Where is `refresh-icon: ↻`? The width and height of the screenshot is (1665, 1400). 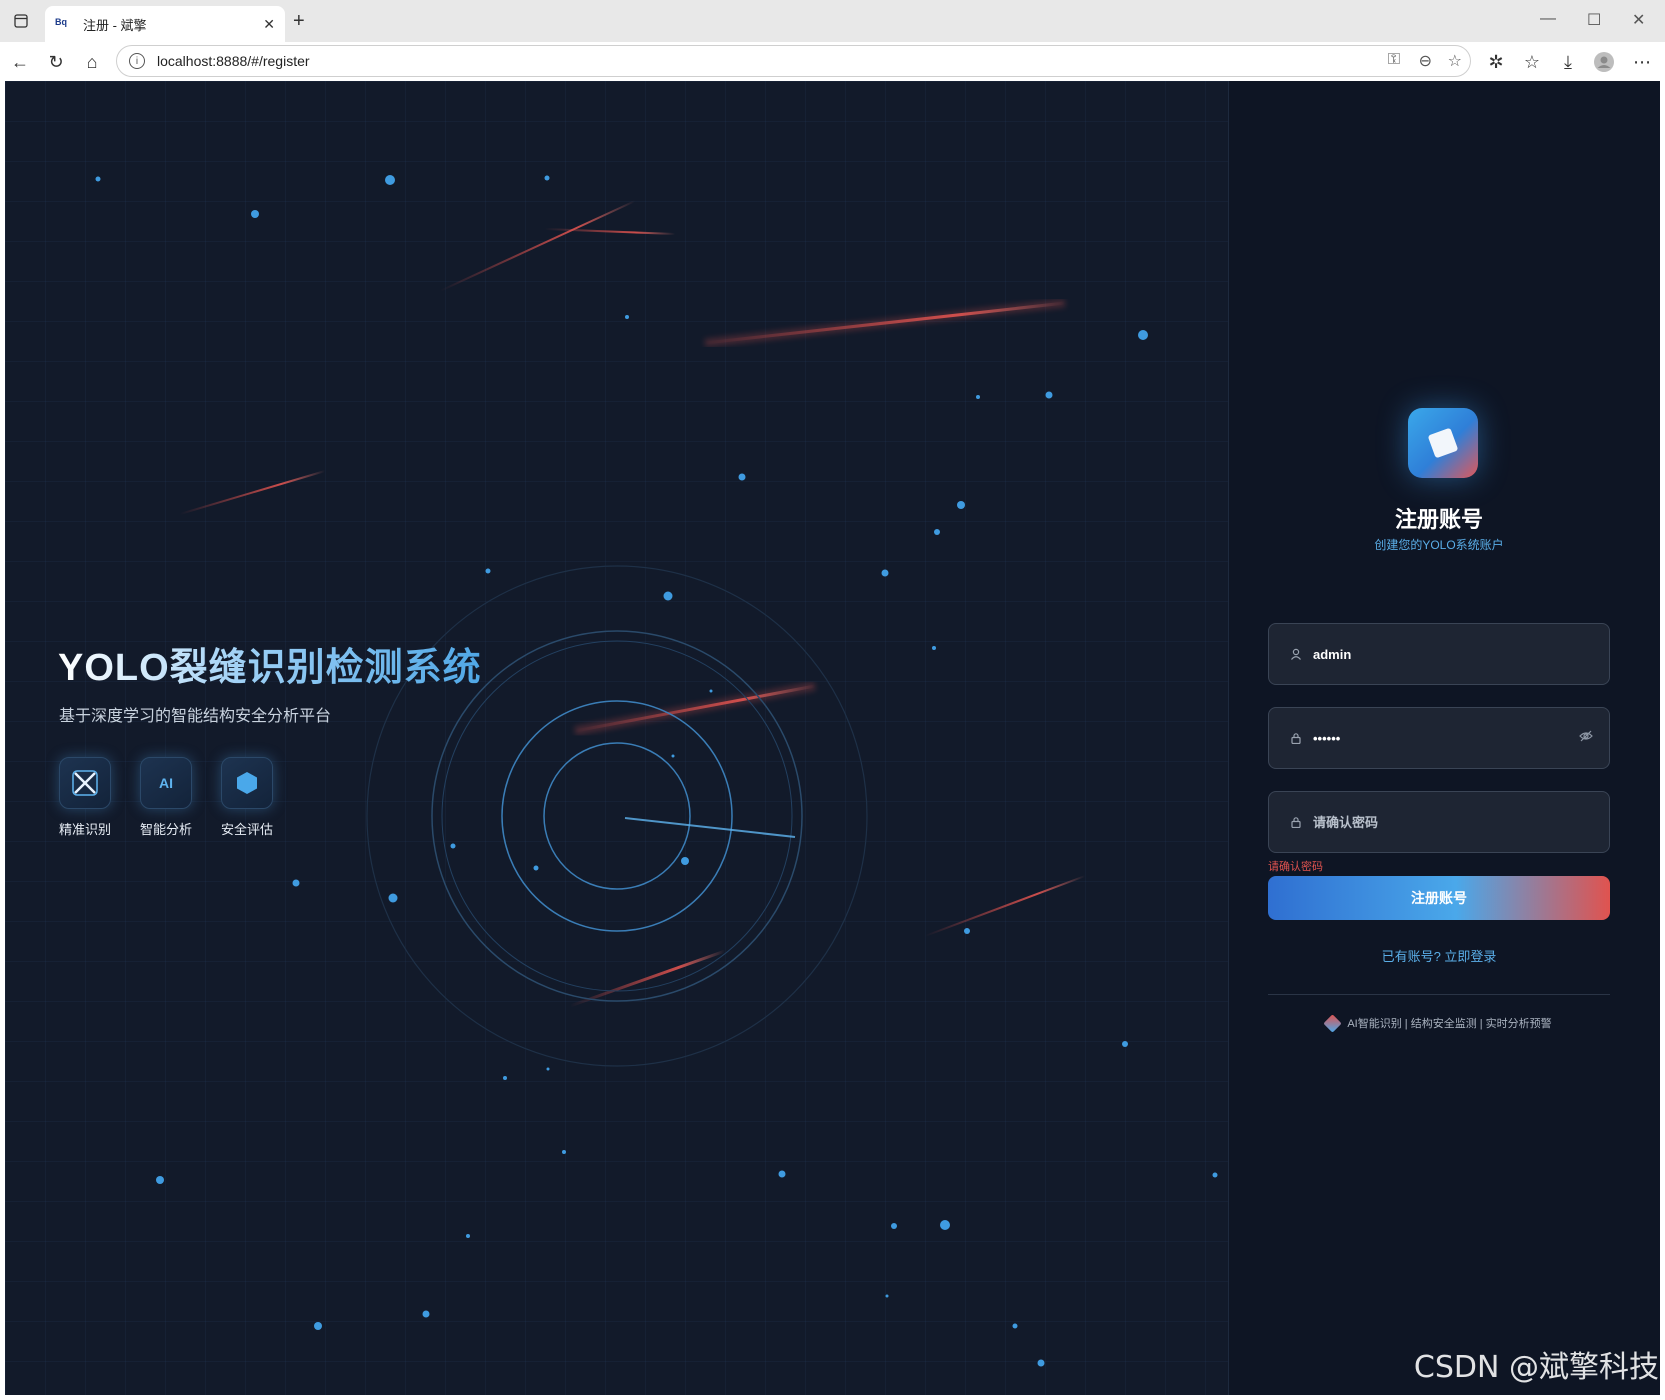
refresh-icon: ↻ is located at coordinates (56, 62).